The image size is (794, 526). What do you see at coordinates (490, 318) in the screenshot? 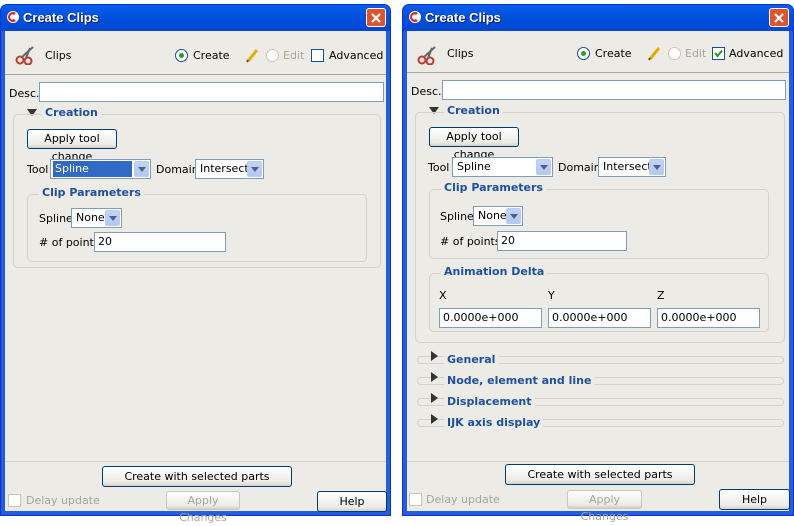
I see `x-delta-input: 0.0000e+000` at bounding box center [490, 318].